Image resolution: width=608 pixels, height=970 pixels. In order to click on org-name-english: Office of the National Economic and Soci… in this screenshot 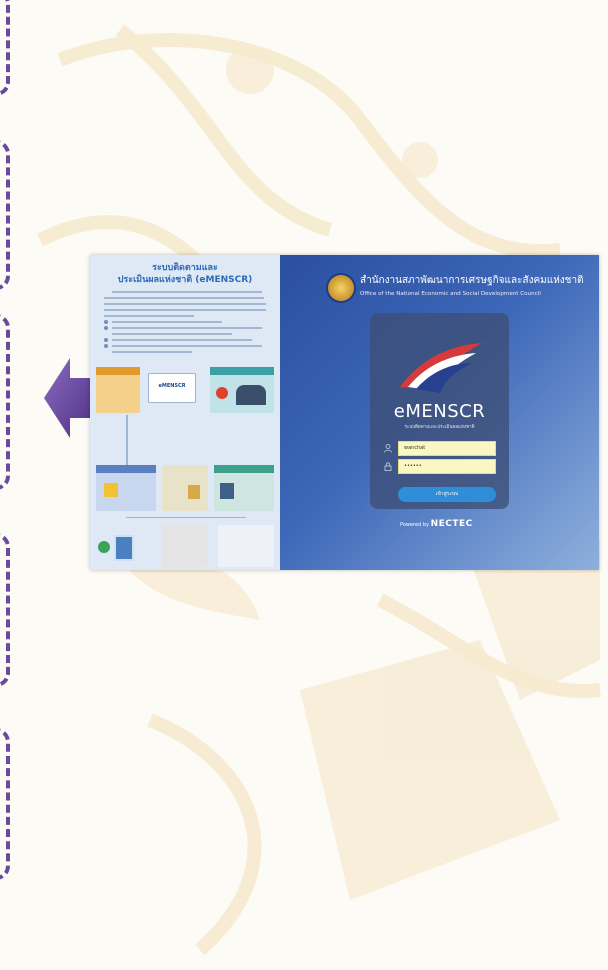, I will do `click(450, 294)`.